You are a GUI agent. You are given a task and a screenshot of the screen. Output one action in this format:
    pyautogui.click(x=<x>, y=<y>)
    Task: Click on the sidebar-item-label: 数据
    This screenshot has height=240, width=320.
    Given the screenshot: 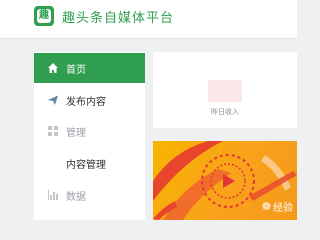 What is the action you would take?
    pyautogui.click(x=76, y=197)
    